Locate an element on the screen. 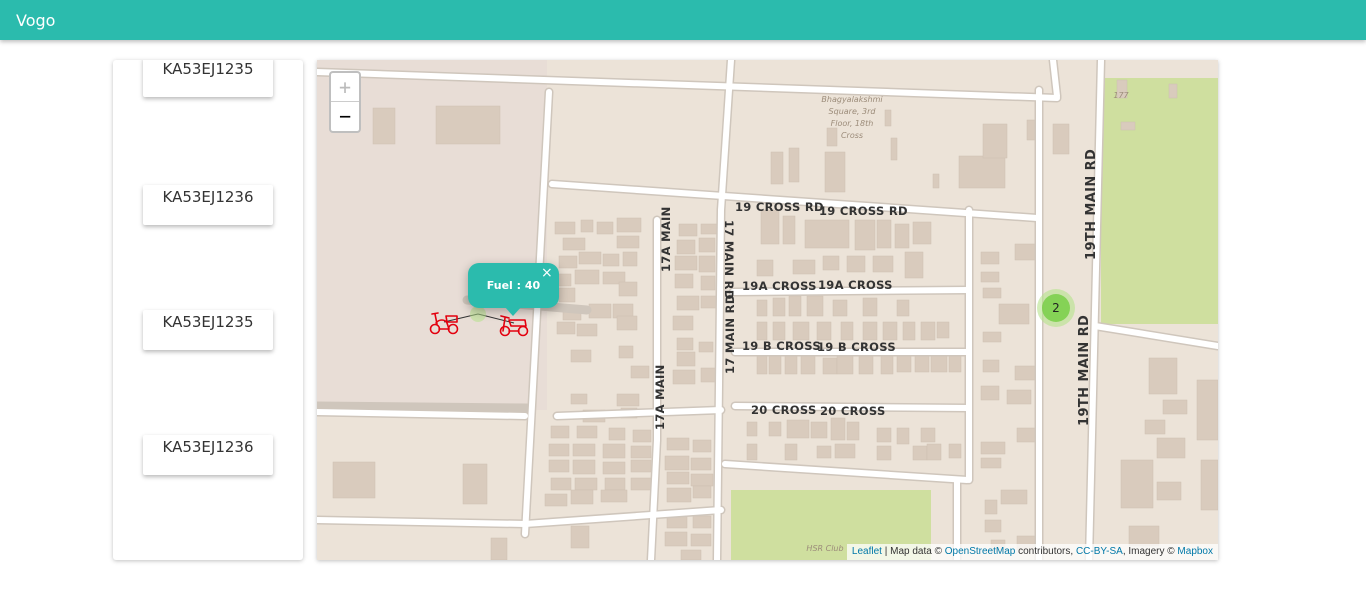 Image resolution: width=1366 pixels, height=604 pixels. attribution-text: , Imagery © is located at coordinates (1150, 551).